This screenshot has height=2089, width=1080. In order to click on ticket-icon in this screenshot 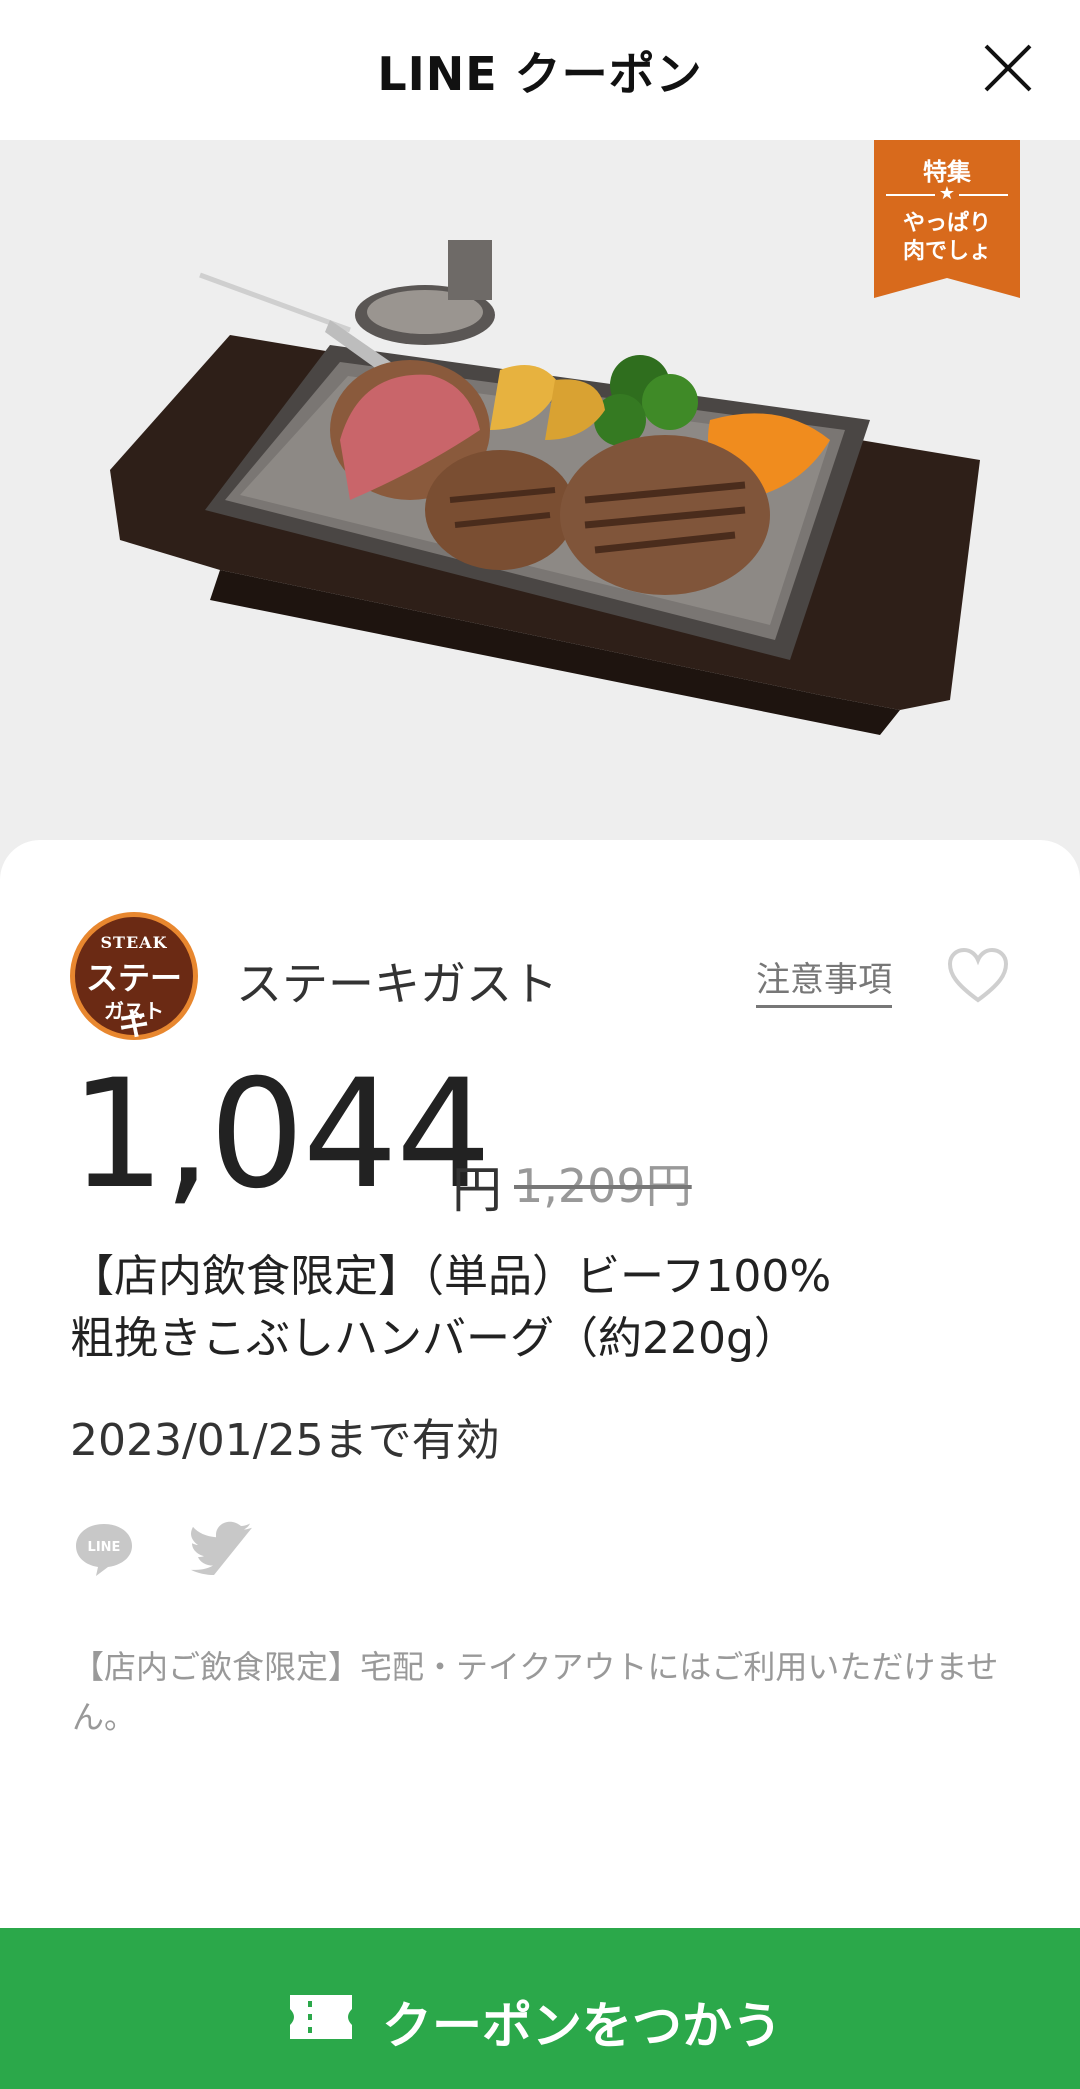, I will do `click(321, 2017)`.